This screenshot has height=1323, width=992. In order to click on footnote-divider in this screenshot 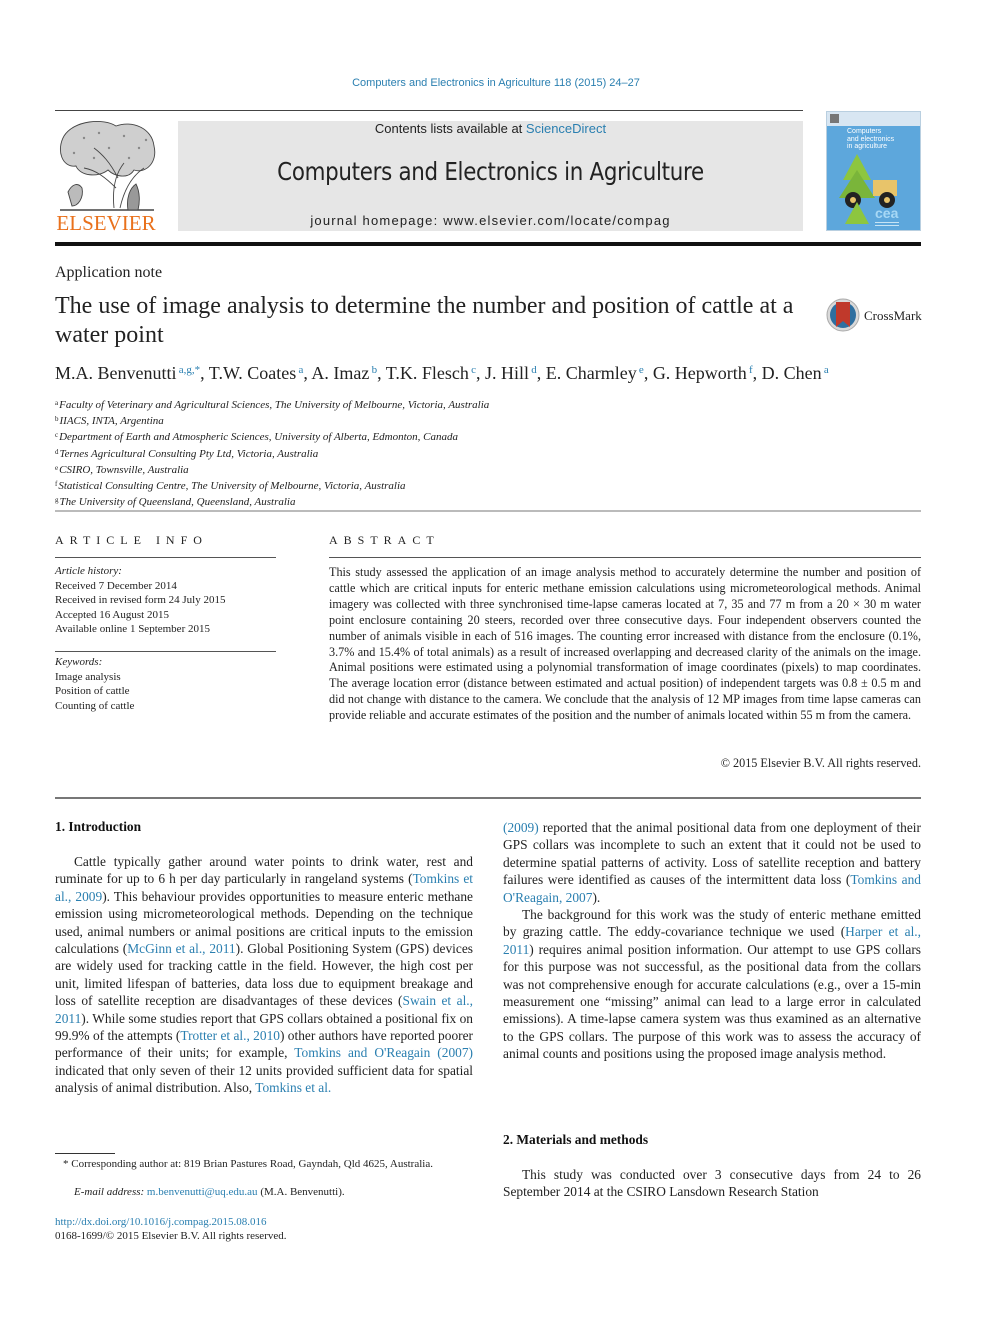, I will do `click(85, 1153)`.